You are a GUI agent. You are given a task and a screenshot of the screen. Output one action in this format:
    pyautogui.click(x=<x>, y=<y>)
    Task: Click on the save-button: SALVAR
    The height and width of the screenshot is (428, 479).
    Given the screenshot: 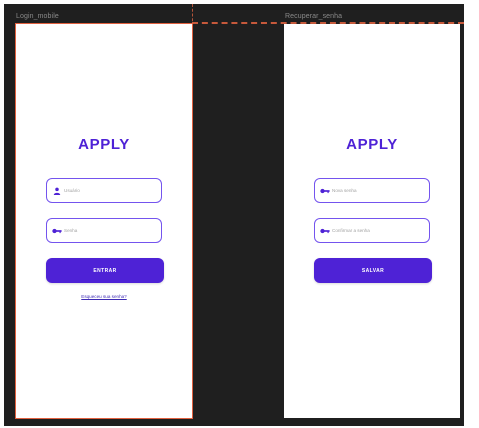 What is the action you would take?
    pyautogui.click(x=373, y=270)
    